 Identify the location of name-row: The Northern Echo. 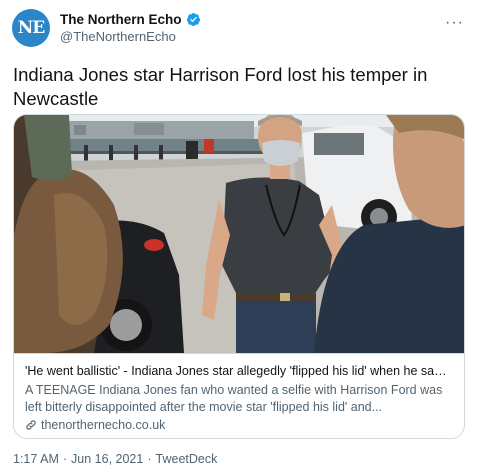
(130, 19).